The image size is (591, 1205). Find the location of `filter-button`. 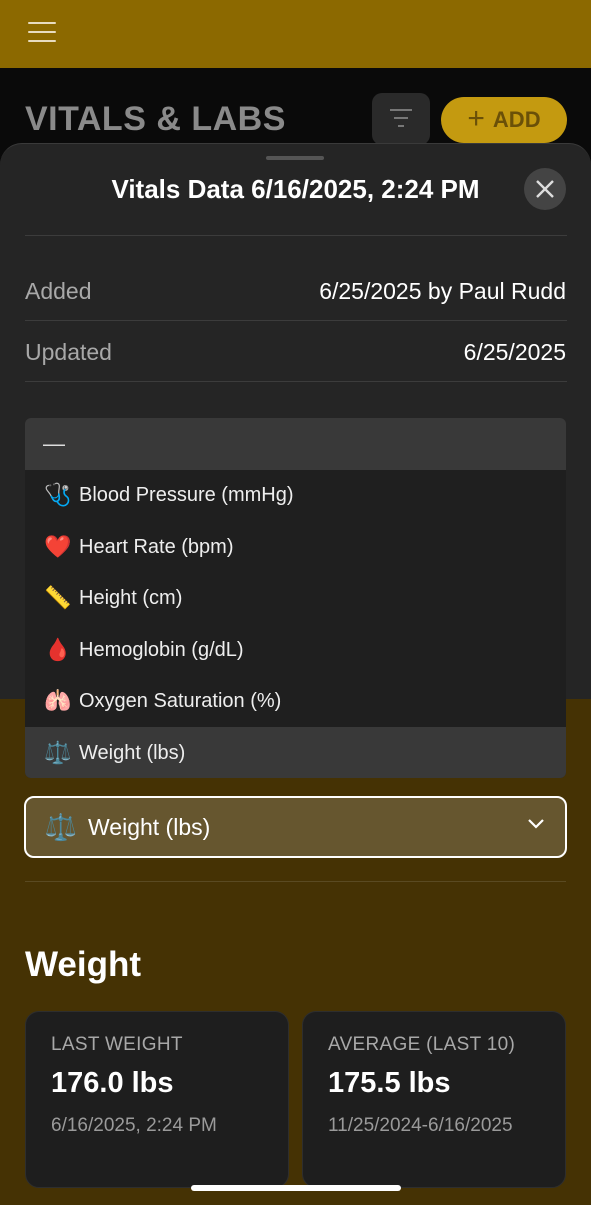

filter-button is located at coordinates (401, 119).